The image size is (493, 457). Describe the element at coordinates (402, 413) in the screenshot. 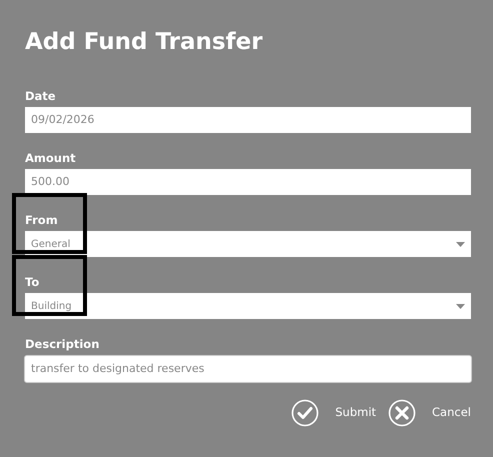

I see `close-icon` at that location.